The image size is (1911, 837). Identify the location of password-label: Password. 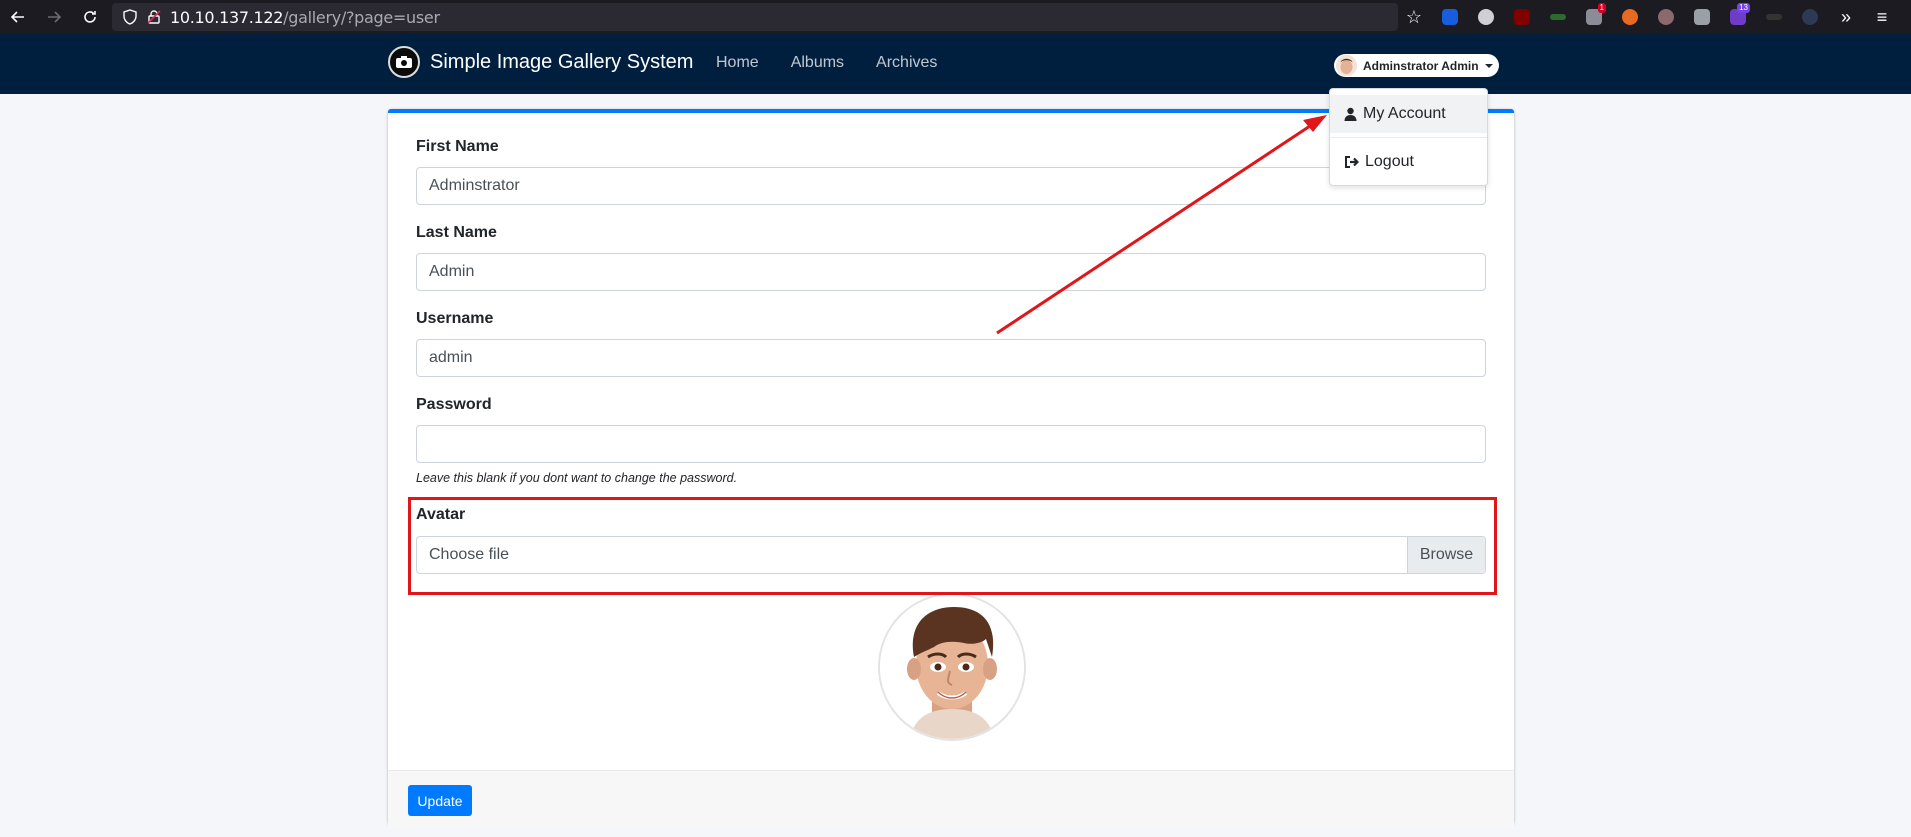
(454, 404).